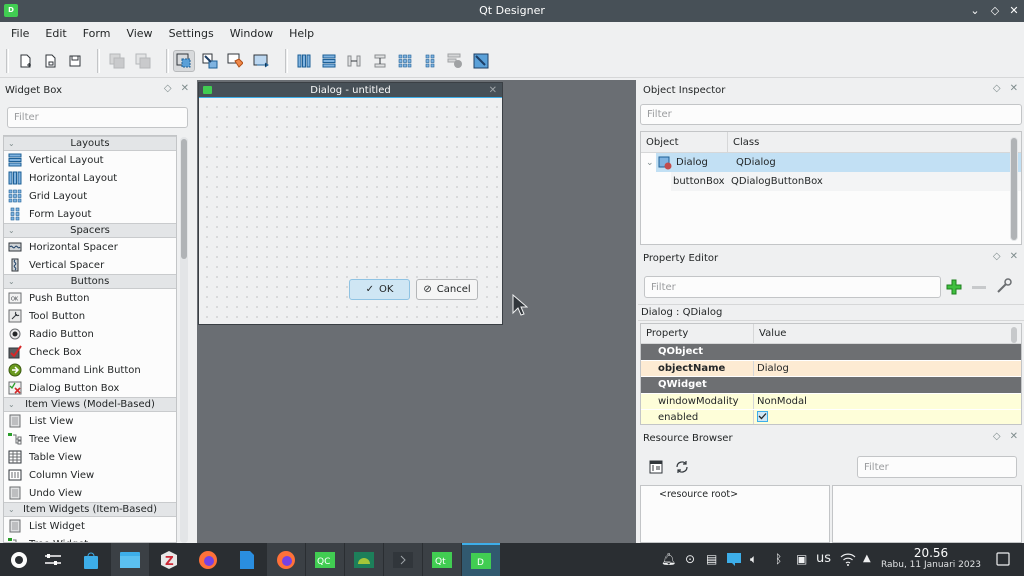 This screenshot has height=576, width=1024. Describe the element at coordinates (831, 352) in the screenshot. I see `property-group-qobject: QObject` at that location.